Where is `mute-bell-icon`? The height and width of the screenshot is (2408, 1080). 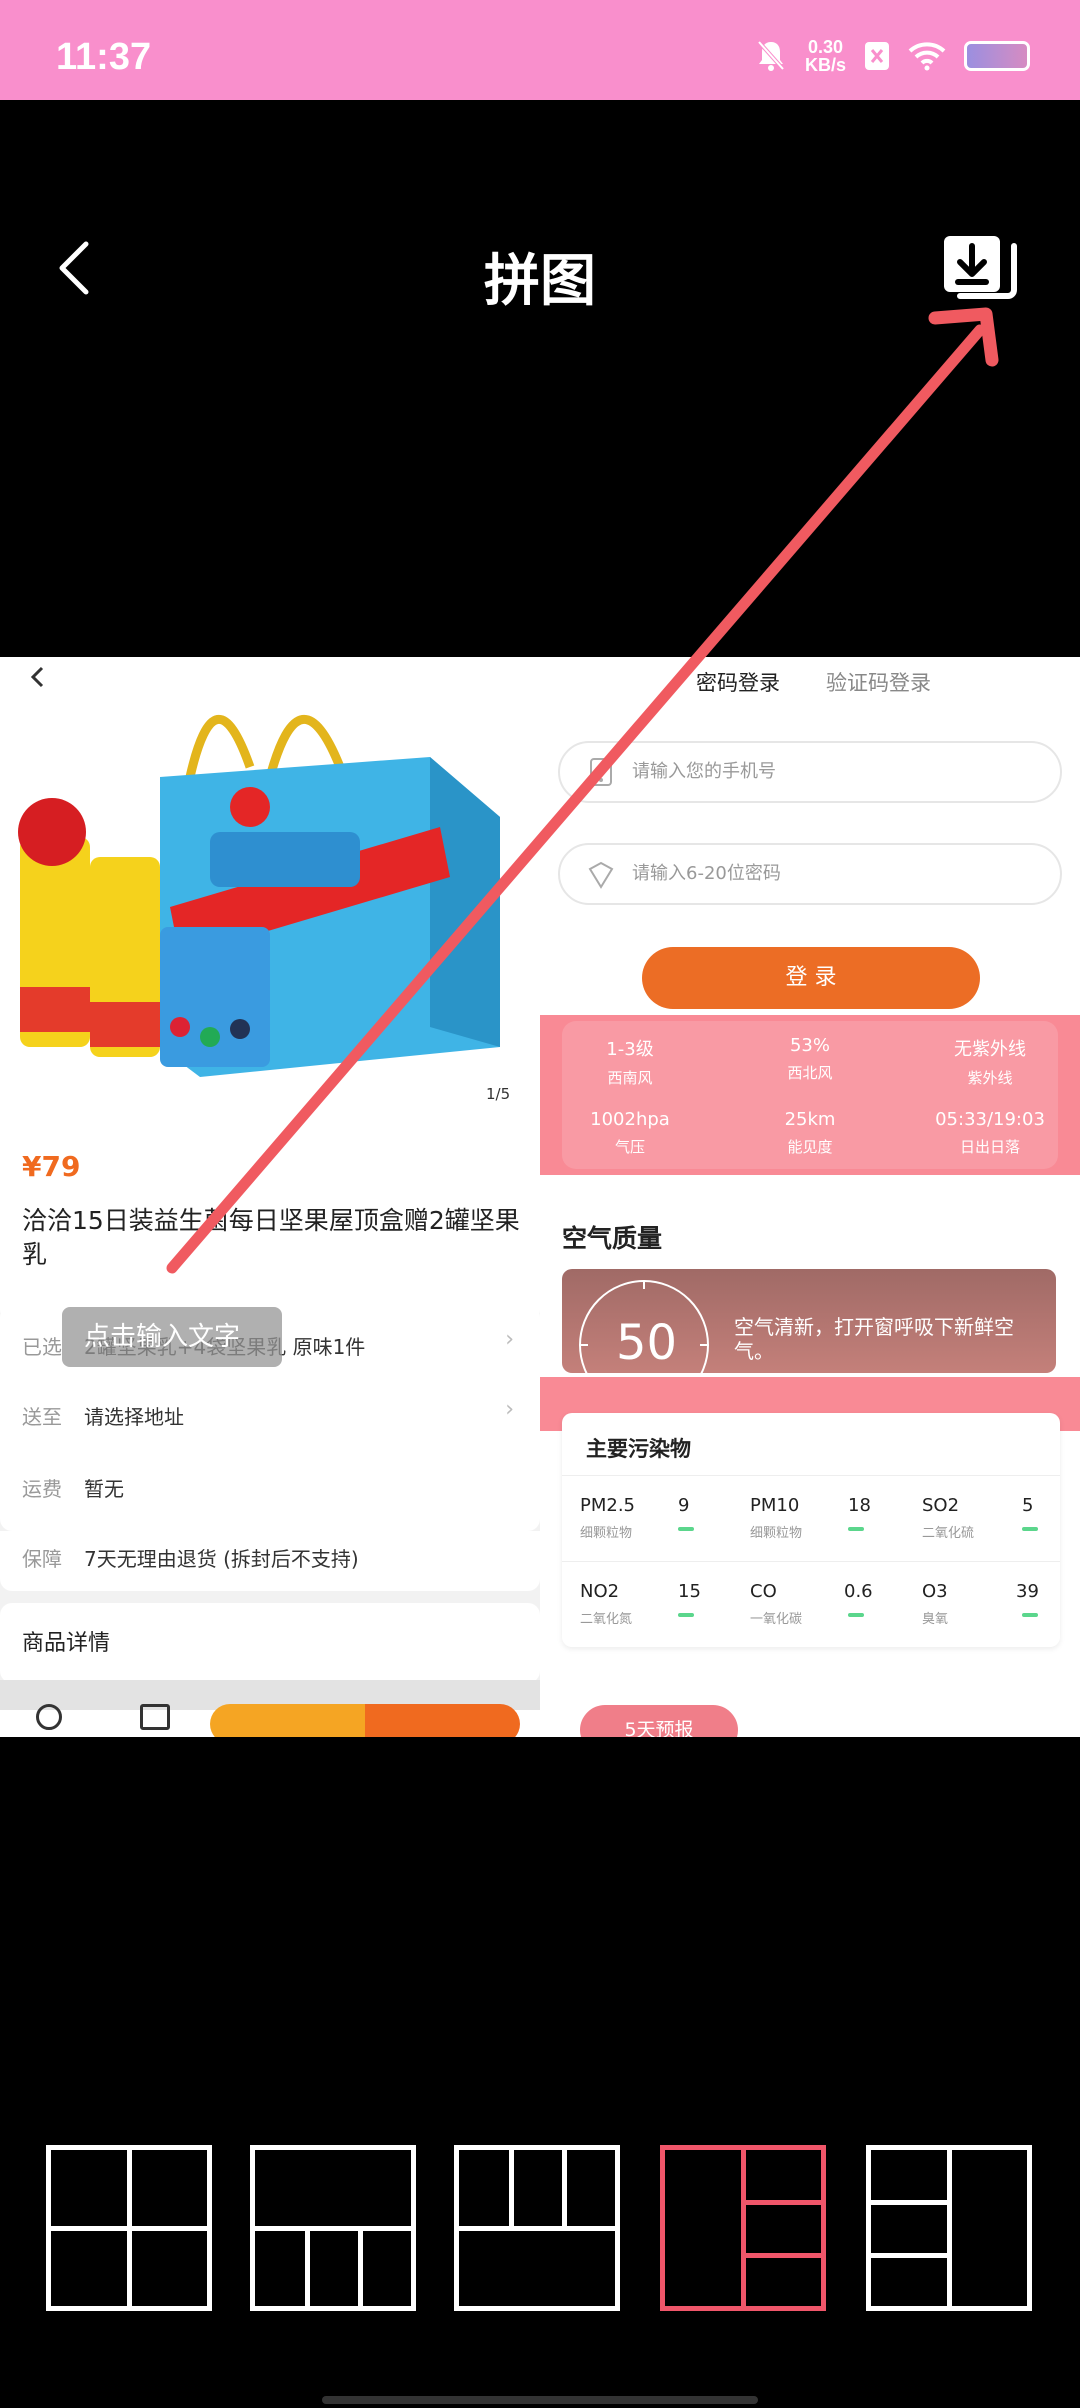
mute-bell-icon is located at coordinates (771, 55).